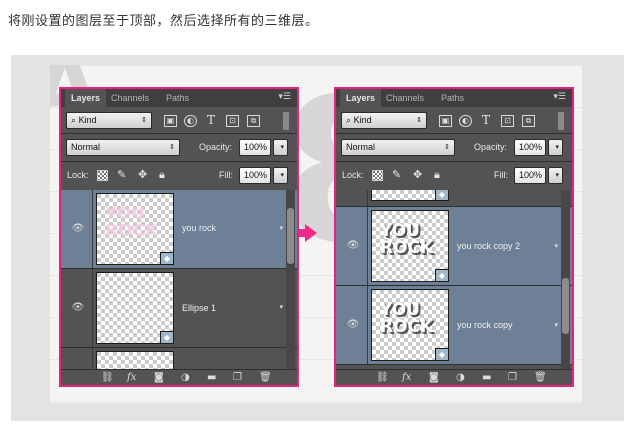 This screenshot has width=635, height=428. I want to click on layer-row-you-rock-copy-2: 👁︎ YOU ROCK ◆ you rock copy 2 ▾, so click(454, 246).